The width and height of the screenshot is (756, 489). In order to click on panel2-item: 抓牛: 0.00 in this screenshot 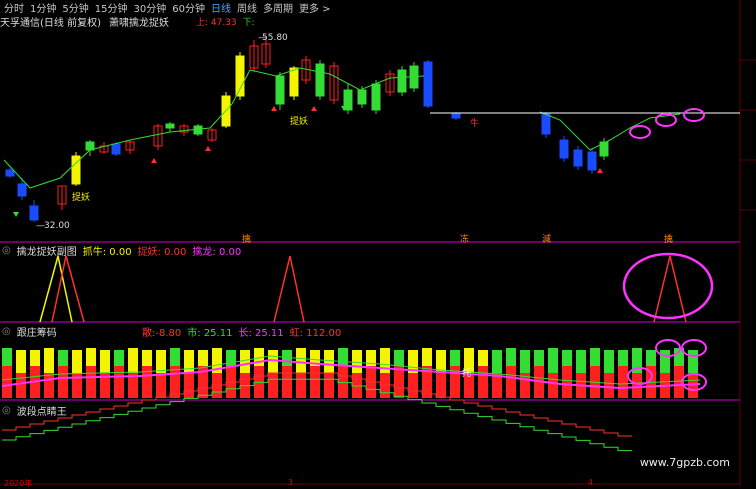, I will do `click(107, 252)`.